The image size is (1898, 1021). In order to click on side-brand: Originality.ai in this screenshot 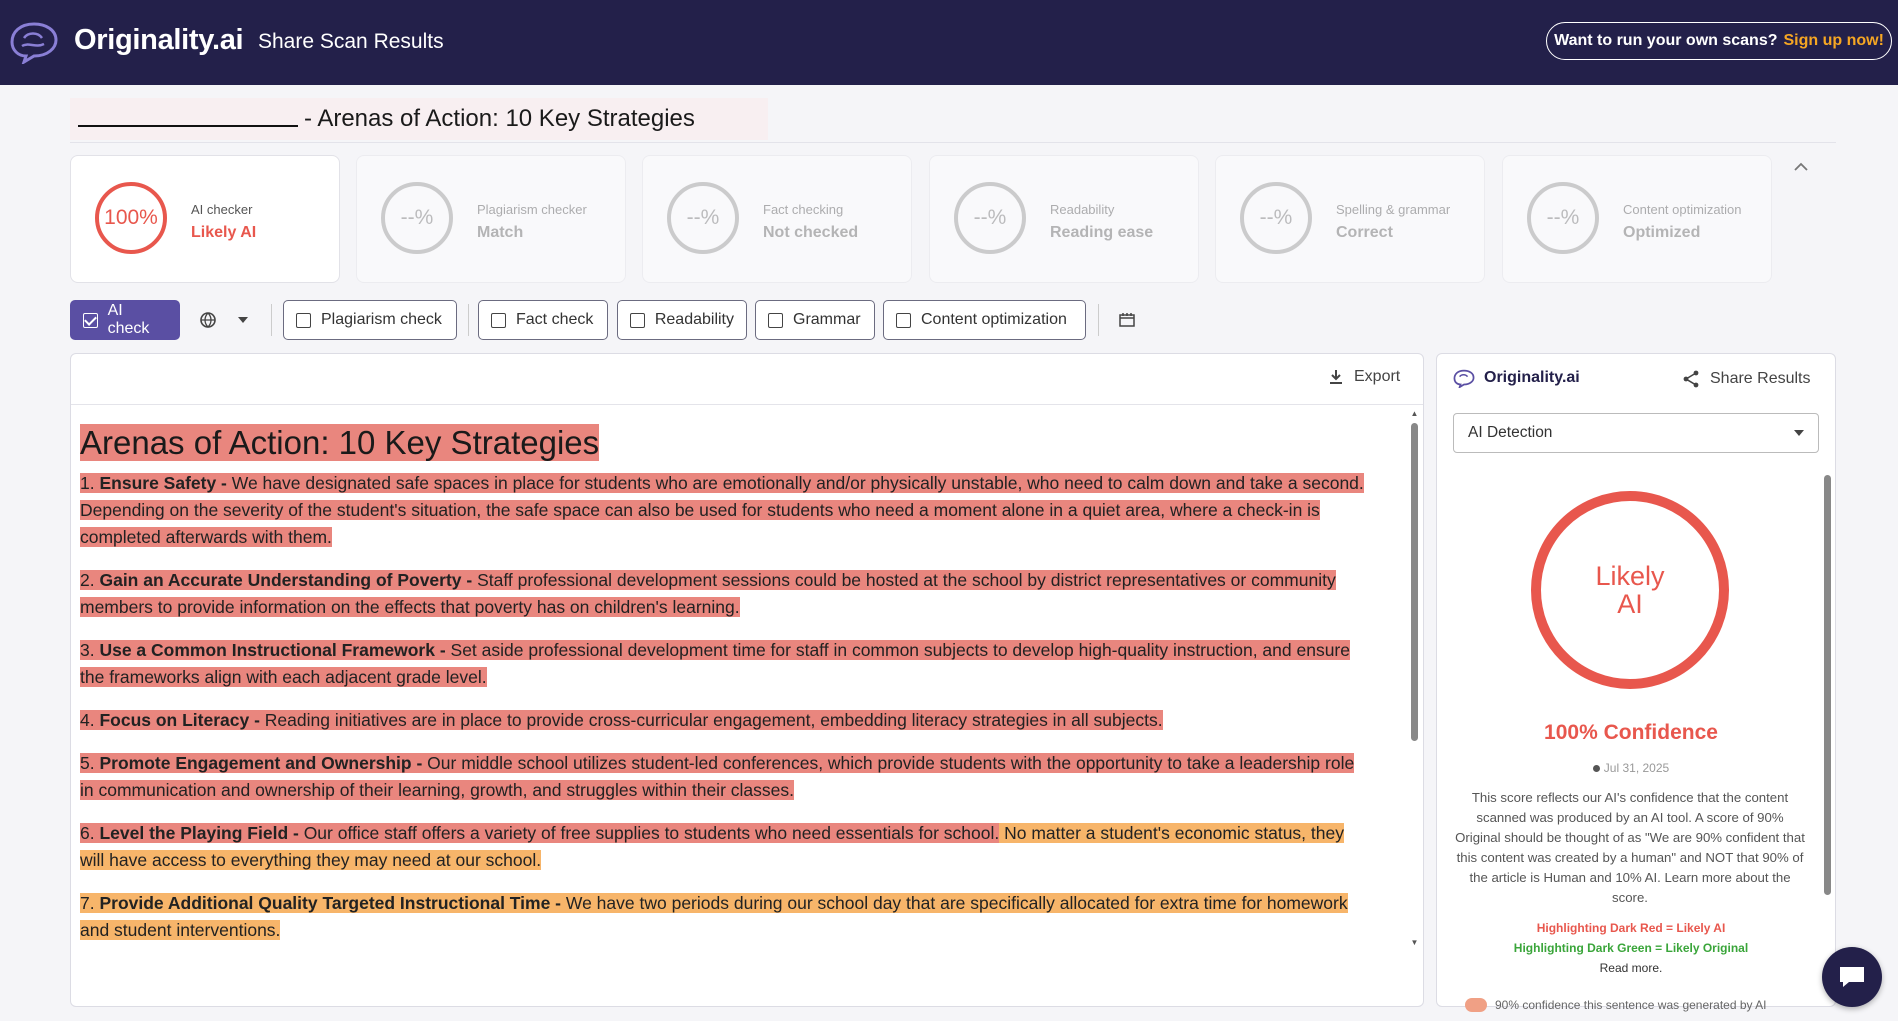, I will do `click(1516, 378)`.